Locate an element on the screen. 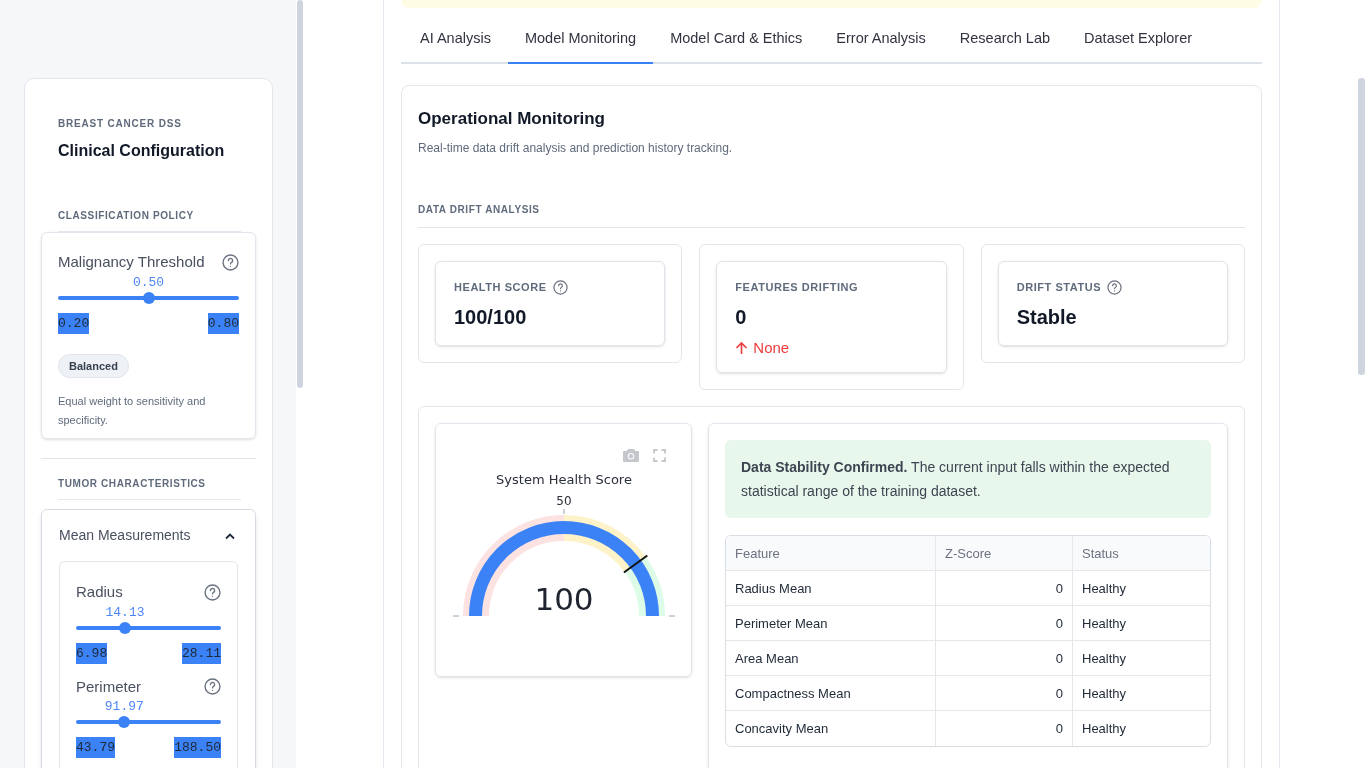 The height and width of the screenshot is (768, 1365). expander-header: Mean Measurements is located at coordinates (148, 528).